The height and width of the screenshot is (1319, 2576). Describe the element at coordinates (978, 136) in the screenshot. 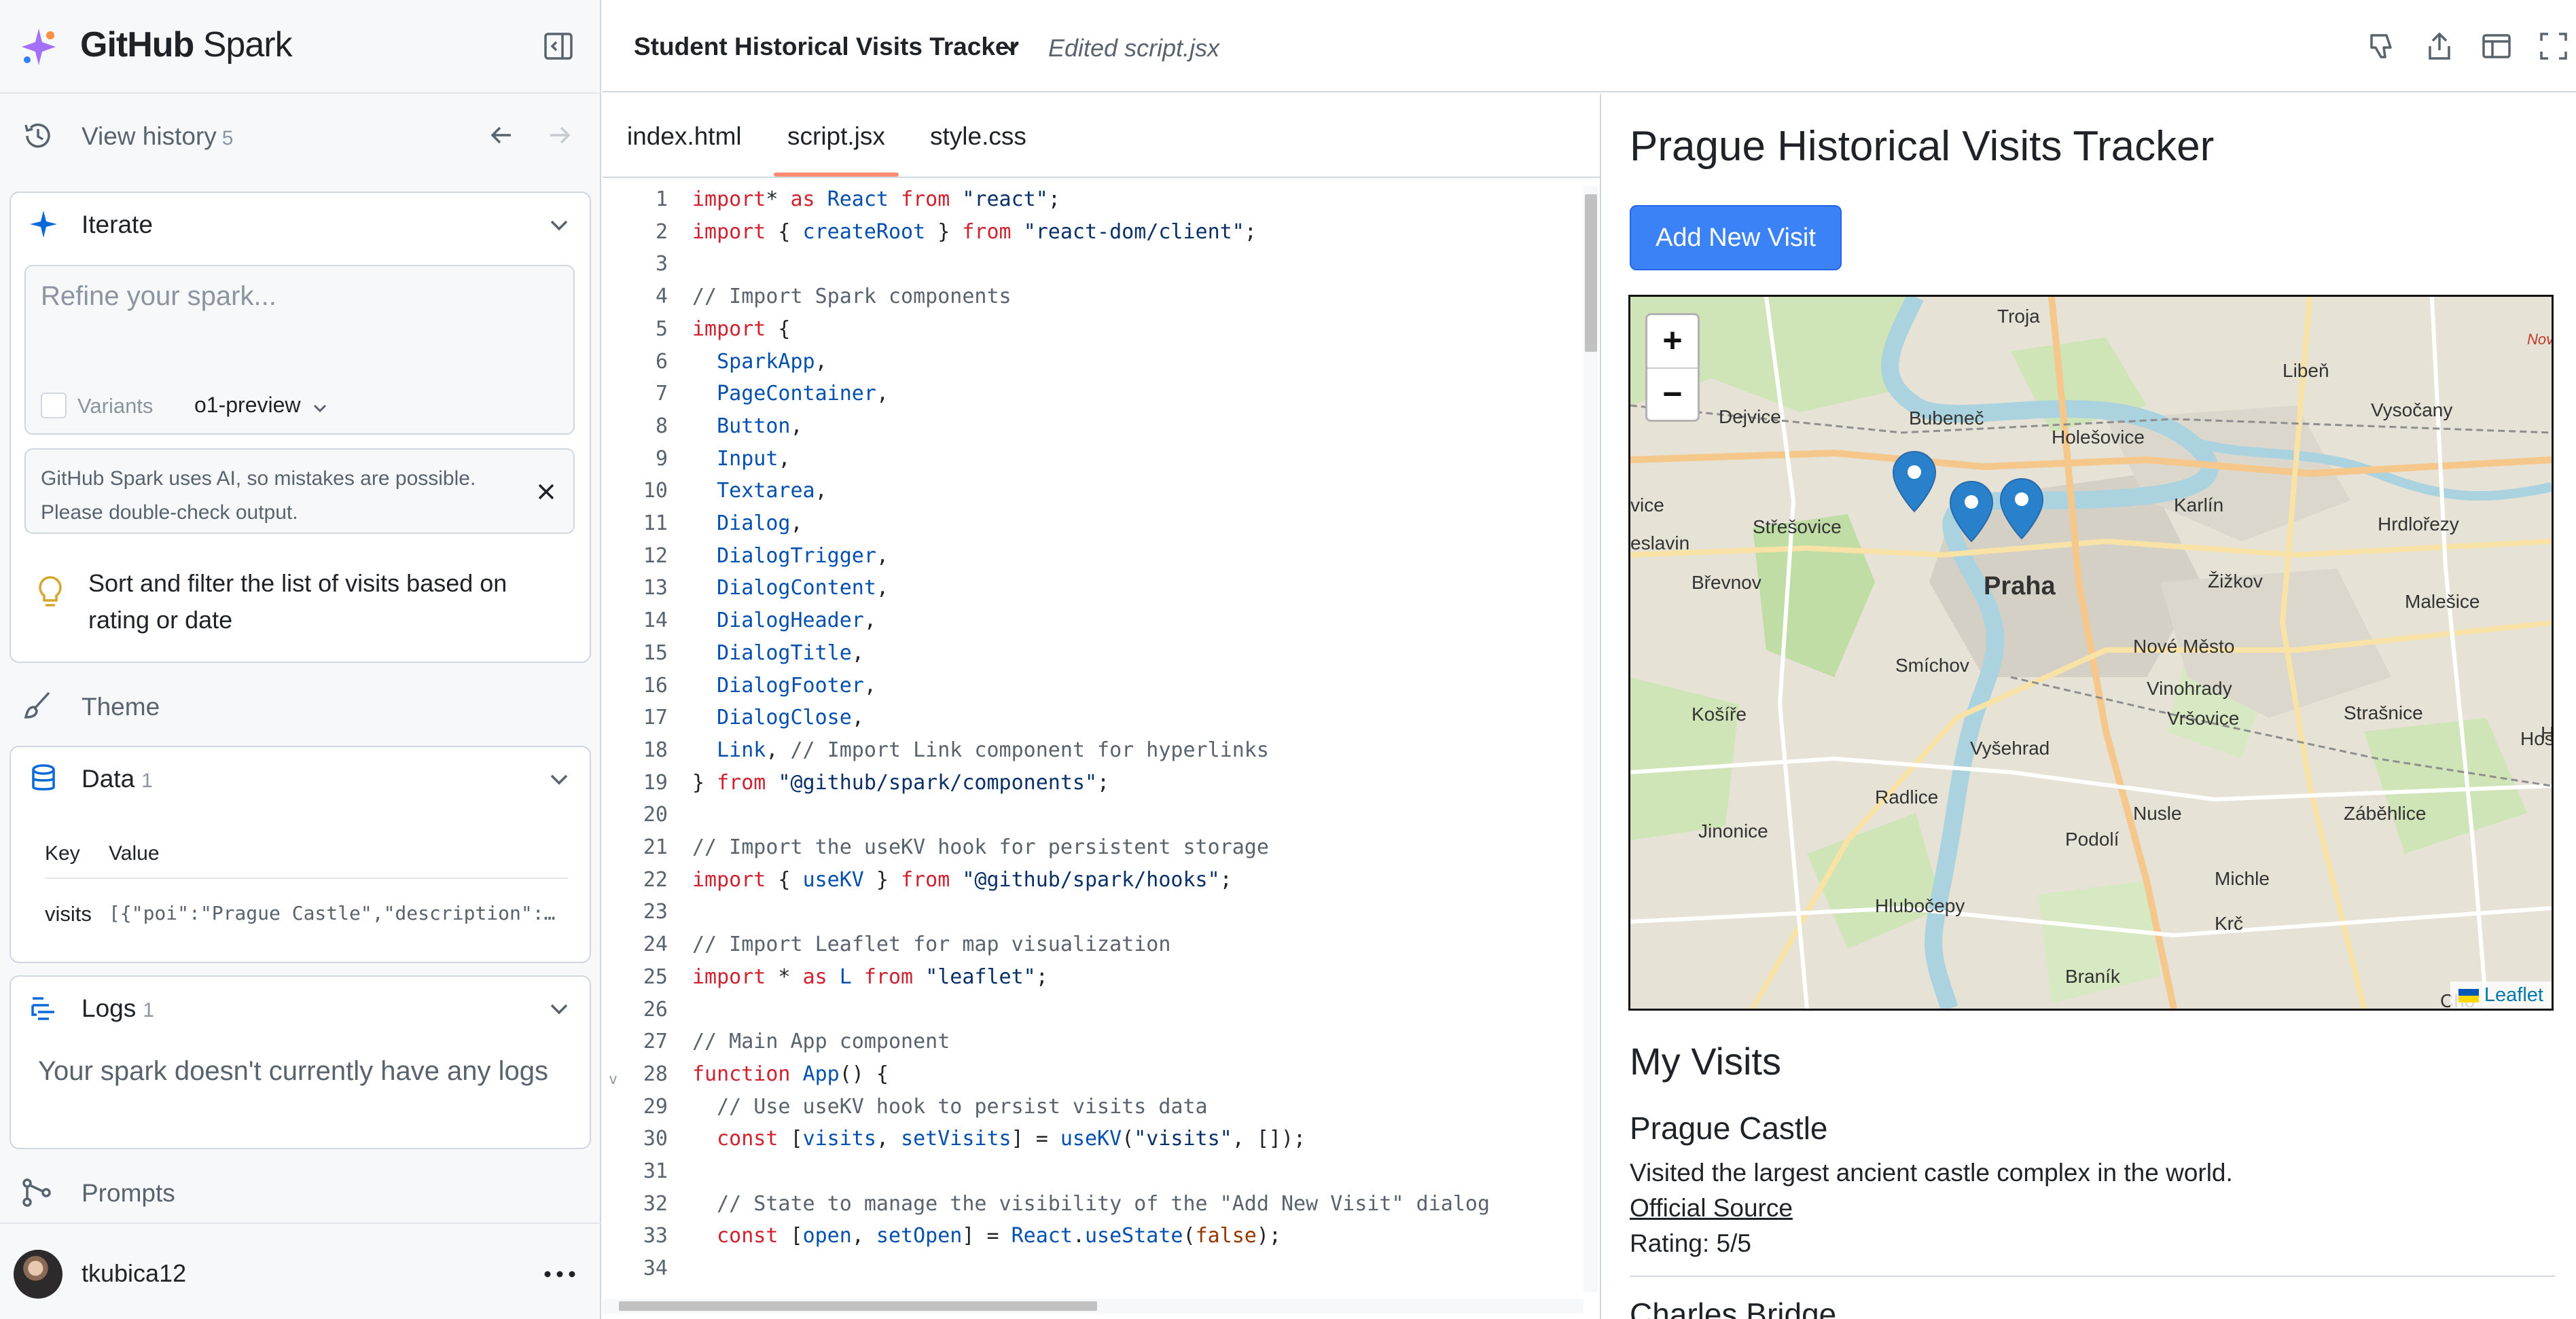

I see `tab-style-css: style.css` at that location.